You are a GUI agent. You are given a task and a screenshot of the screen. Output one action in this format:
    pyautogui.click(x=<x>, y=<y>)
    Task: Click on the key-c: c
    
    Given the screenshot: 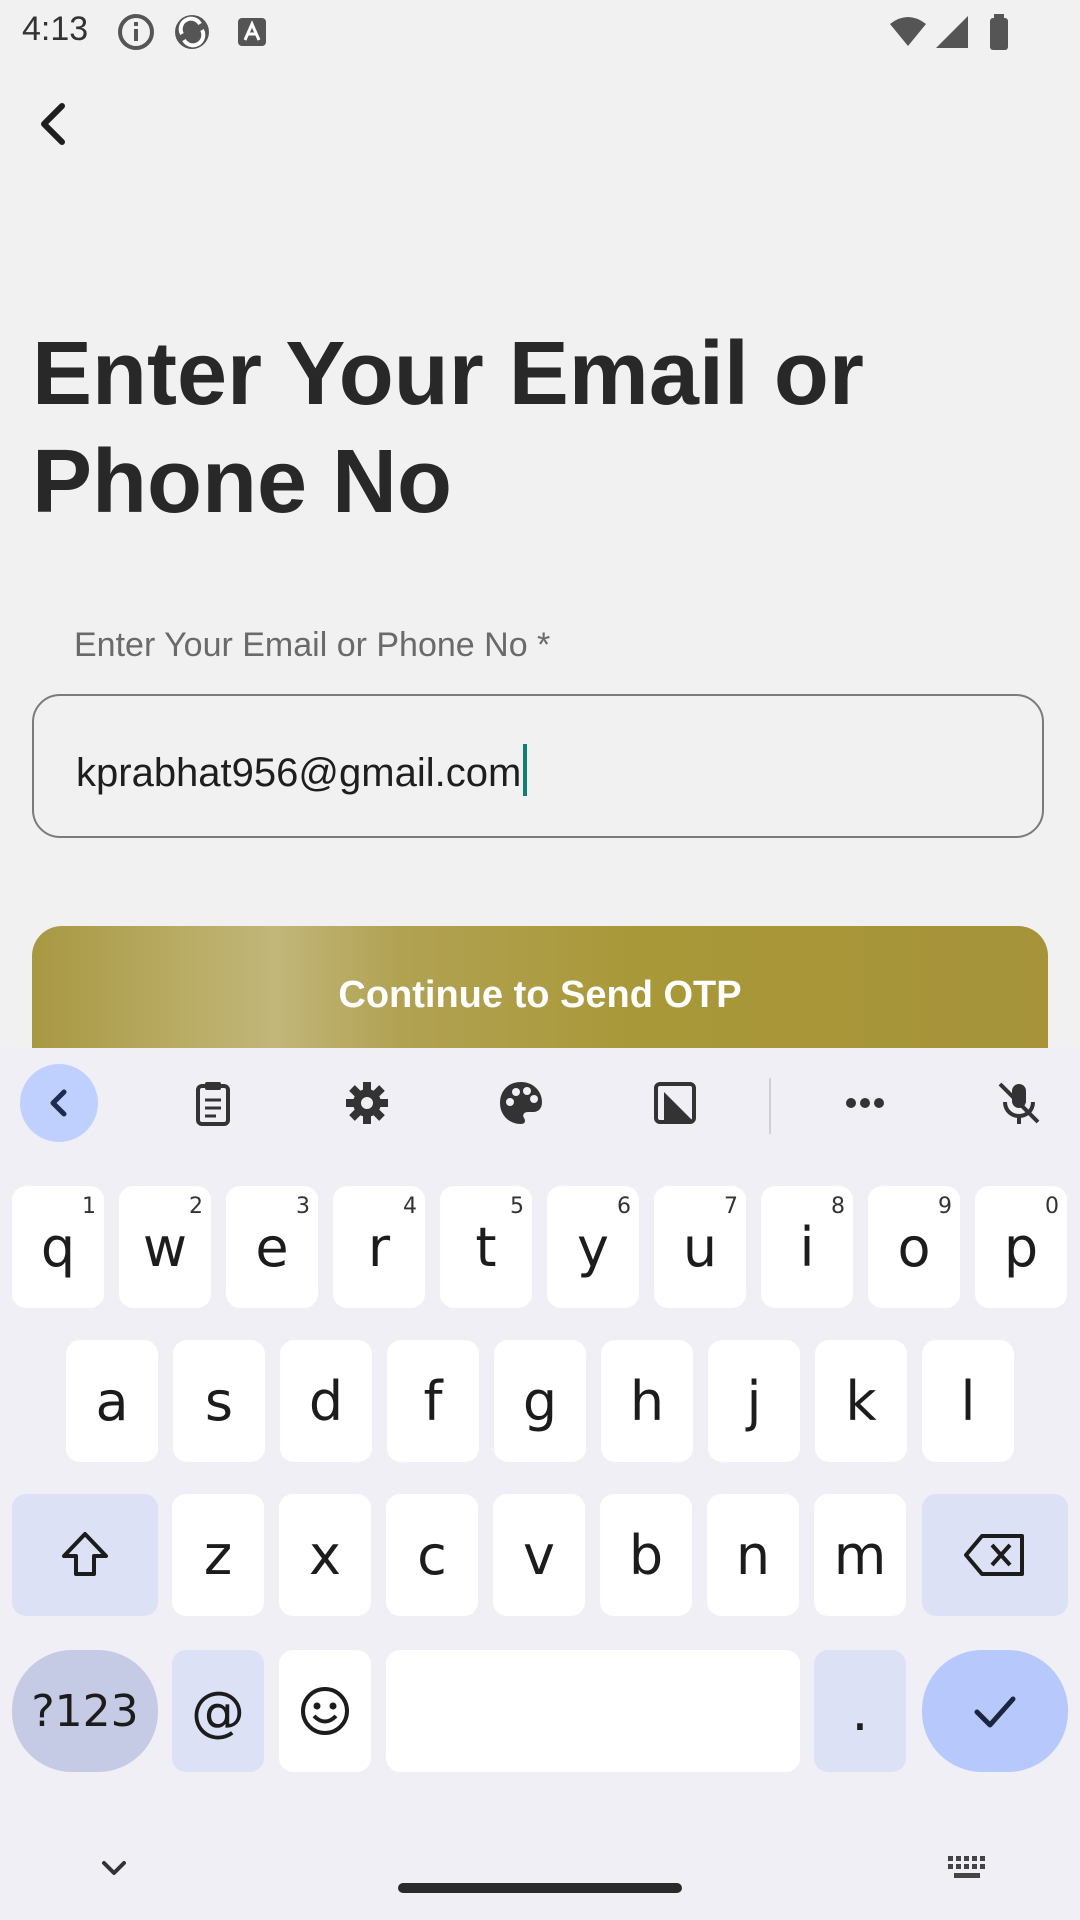 What is the action you would take?
    pyautogui.click(x=432, y=1555)
    